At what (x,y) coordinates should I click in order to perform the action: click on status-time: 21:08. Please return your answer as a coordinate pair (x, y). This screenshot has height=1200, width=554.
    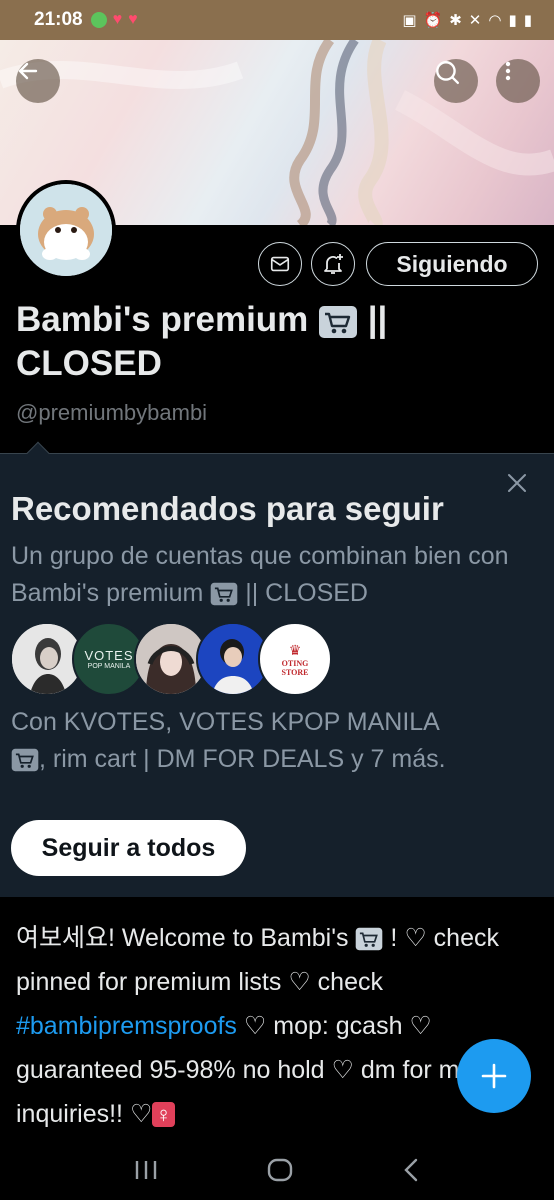
    Looking at the image, I should click on (58, 19).